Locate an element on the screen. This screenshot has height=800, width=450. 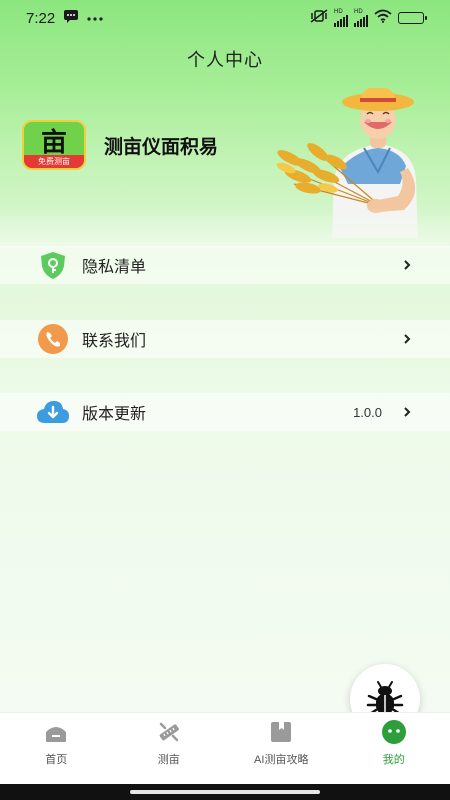
wifi-icon is located at coordinates (383, 18).